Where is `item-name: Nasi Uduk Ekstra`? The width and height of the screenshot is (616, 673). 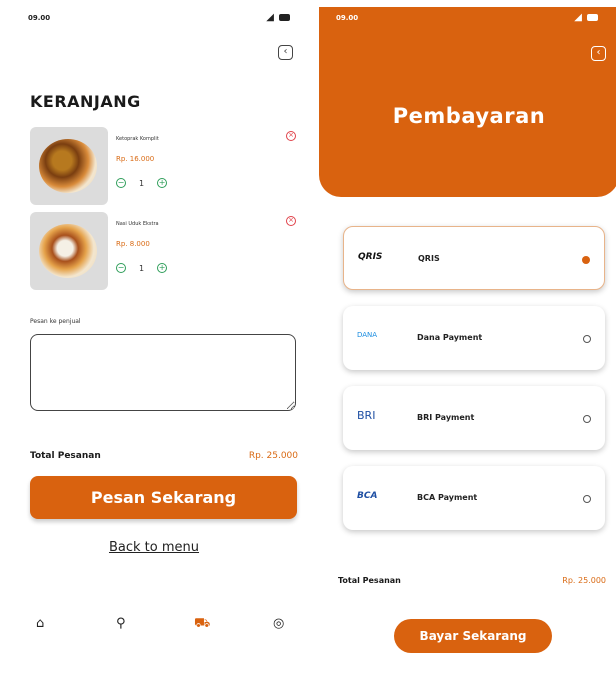 item-name: Nasi Uduk Ekstra is located at coordinates (137, 224).